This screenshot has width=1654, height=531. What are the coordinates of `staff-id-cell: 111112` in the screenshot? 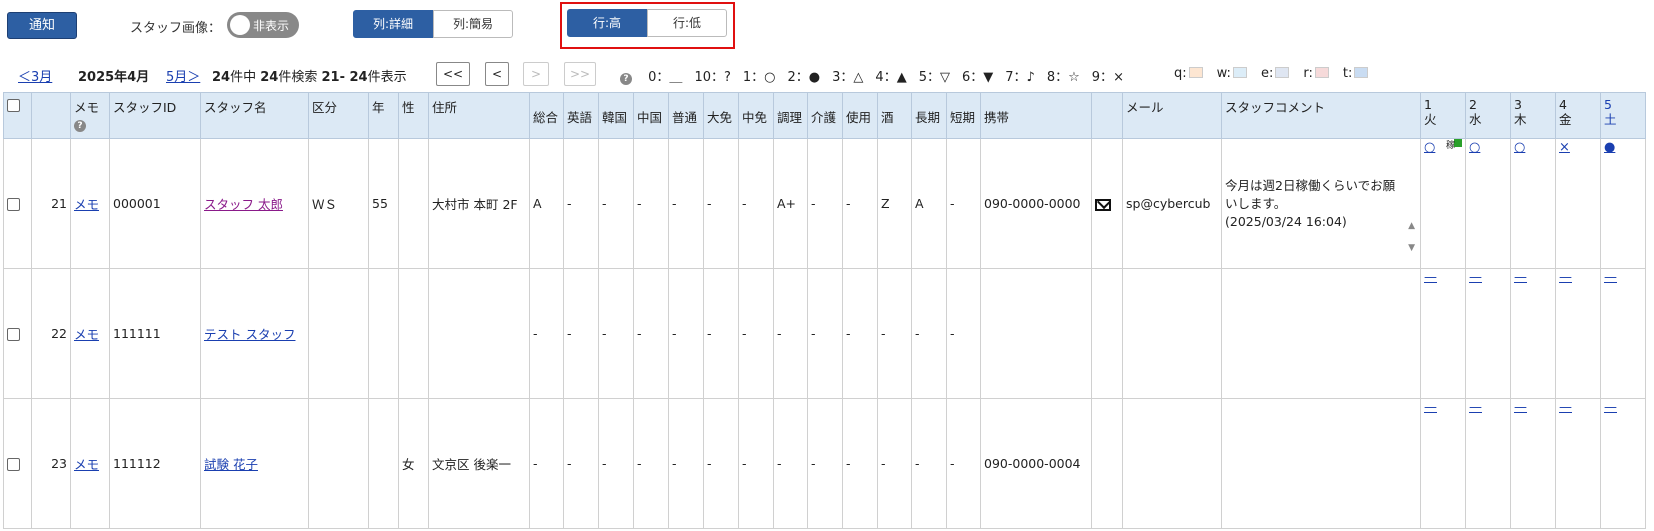 It's located at (155, 463).